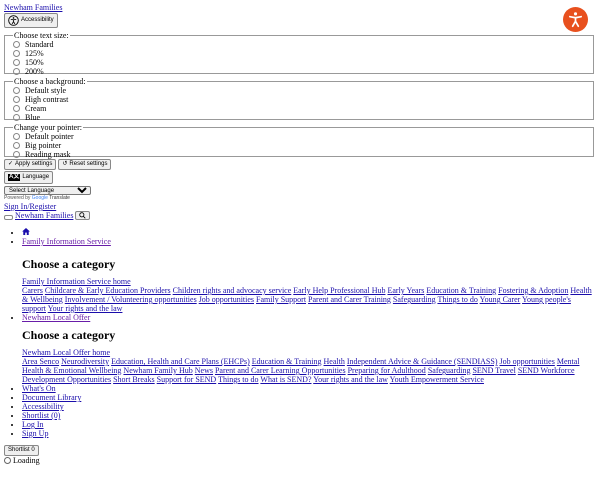  I want to click on category-link: Parent and Carer Learning Opportunities, so click(280, 370).